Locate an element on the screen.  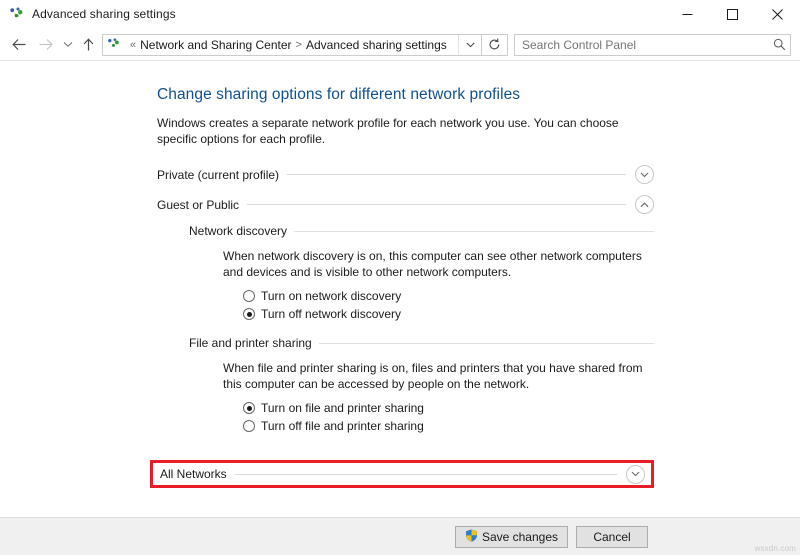
radio-label: Turn on file and printer sharing is located at coordinates (342, 408).